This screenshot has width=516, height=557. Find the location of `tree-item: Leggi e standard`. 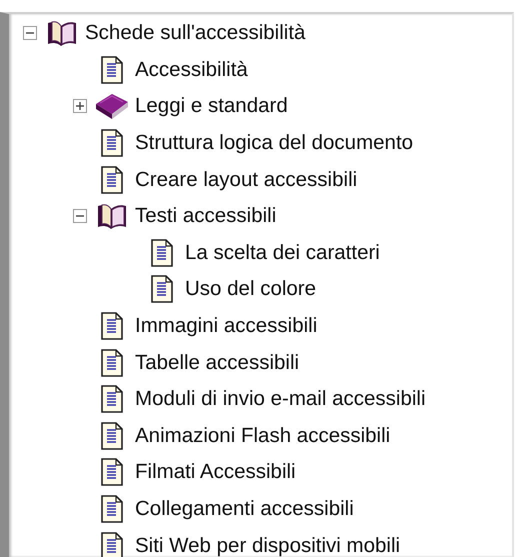

tree-item: Leggi e standard is located at coordinates (209, 106).